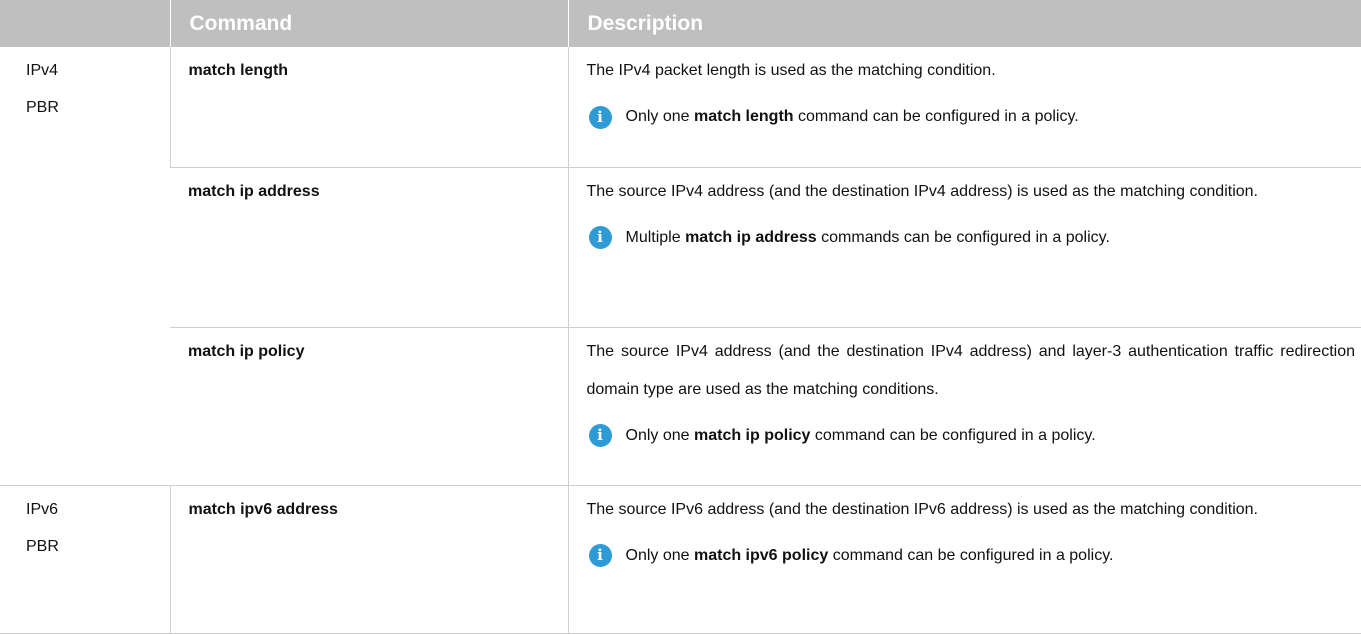  I want to click on group-cell-ipv6-pbr: IPv6 PBR, so click(85, 559).